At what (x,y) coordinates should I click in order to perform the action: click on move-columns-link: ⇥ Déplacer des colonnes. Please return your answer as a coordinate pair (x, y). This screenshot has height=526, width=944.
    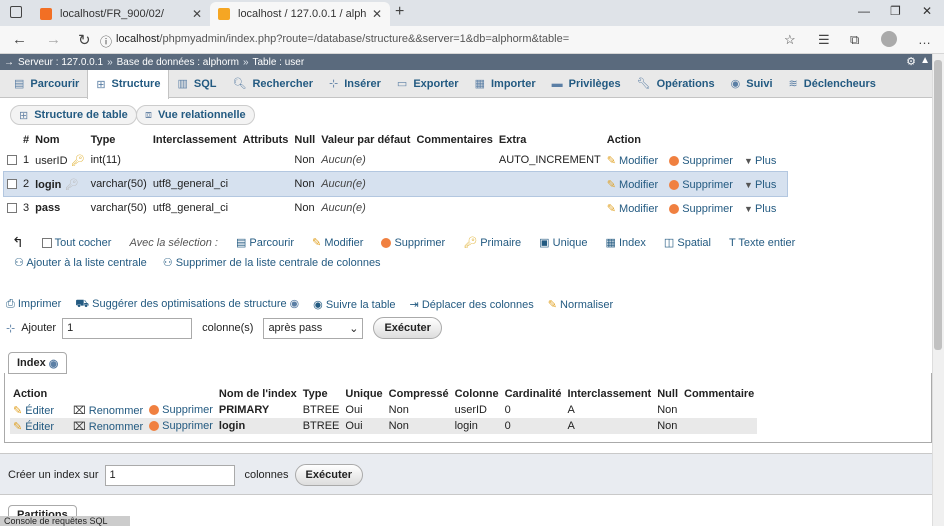
    Looking at the image, I should click on (472, 305).